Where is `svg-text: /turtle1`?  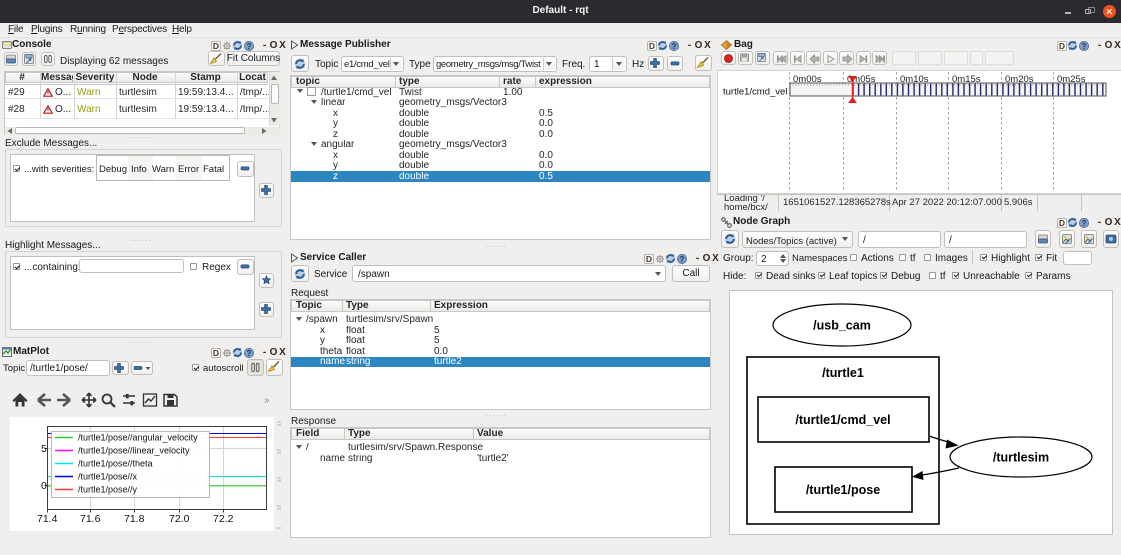
svg-text: /turtle1 is located at coordinates (843, 373).